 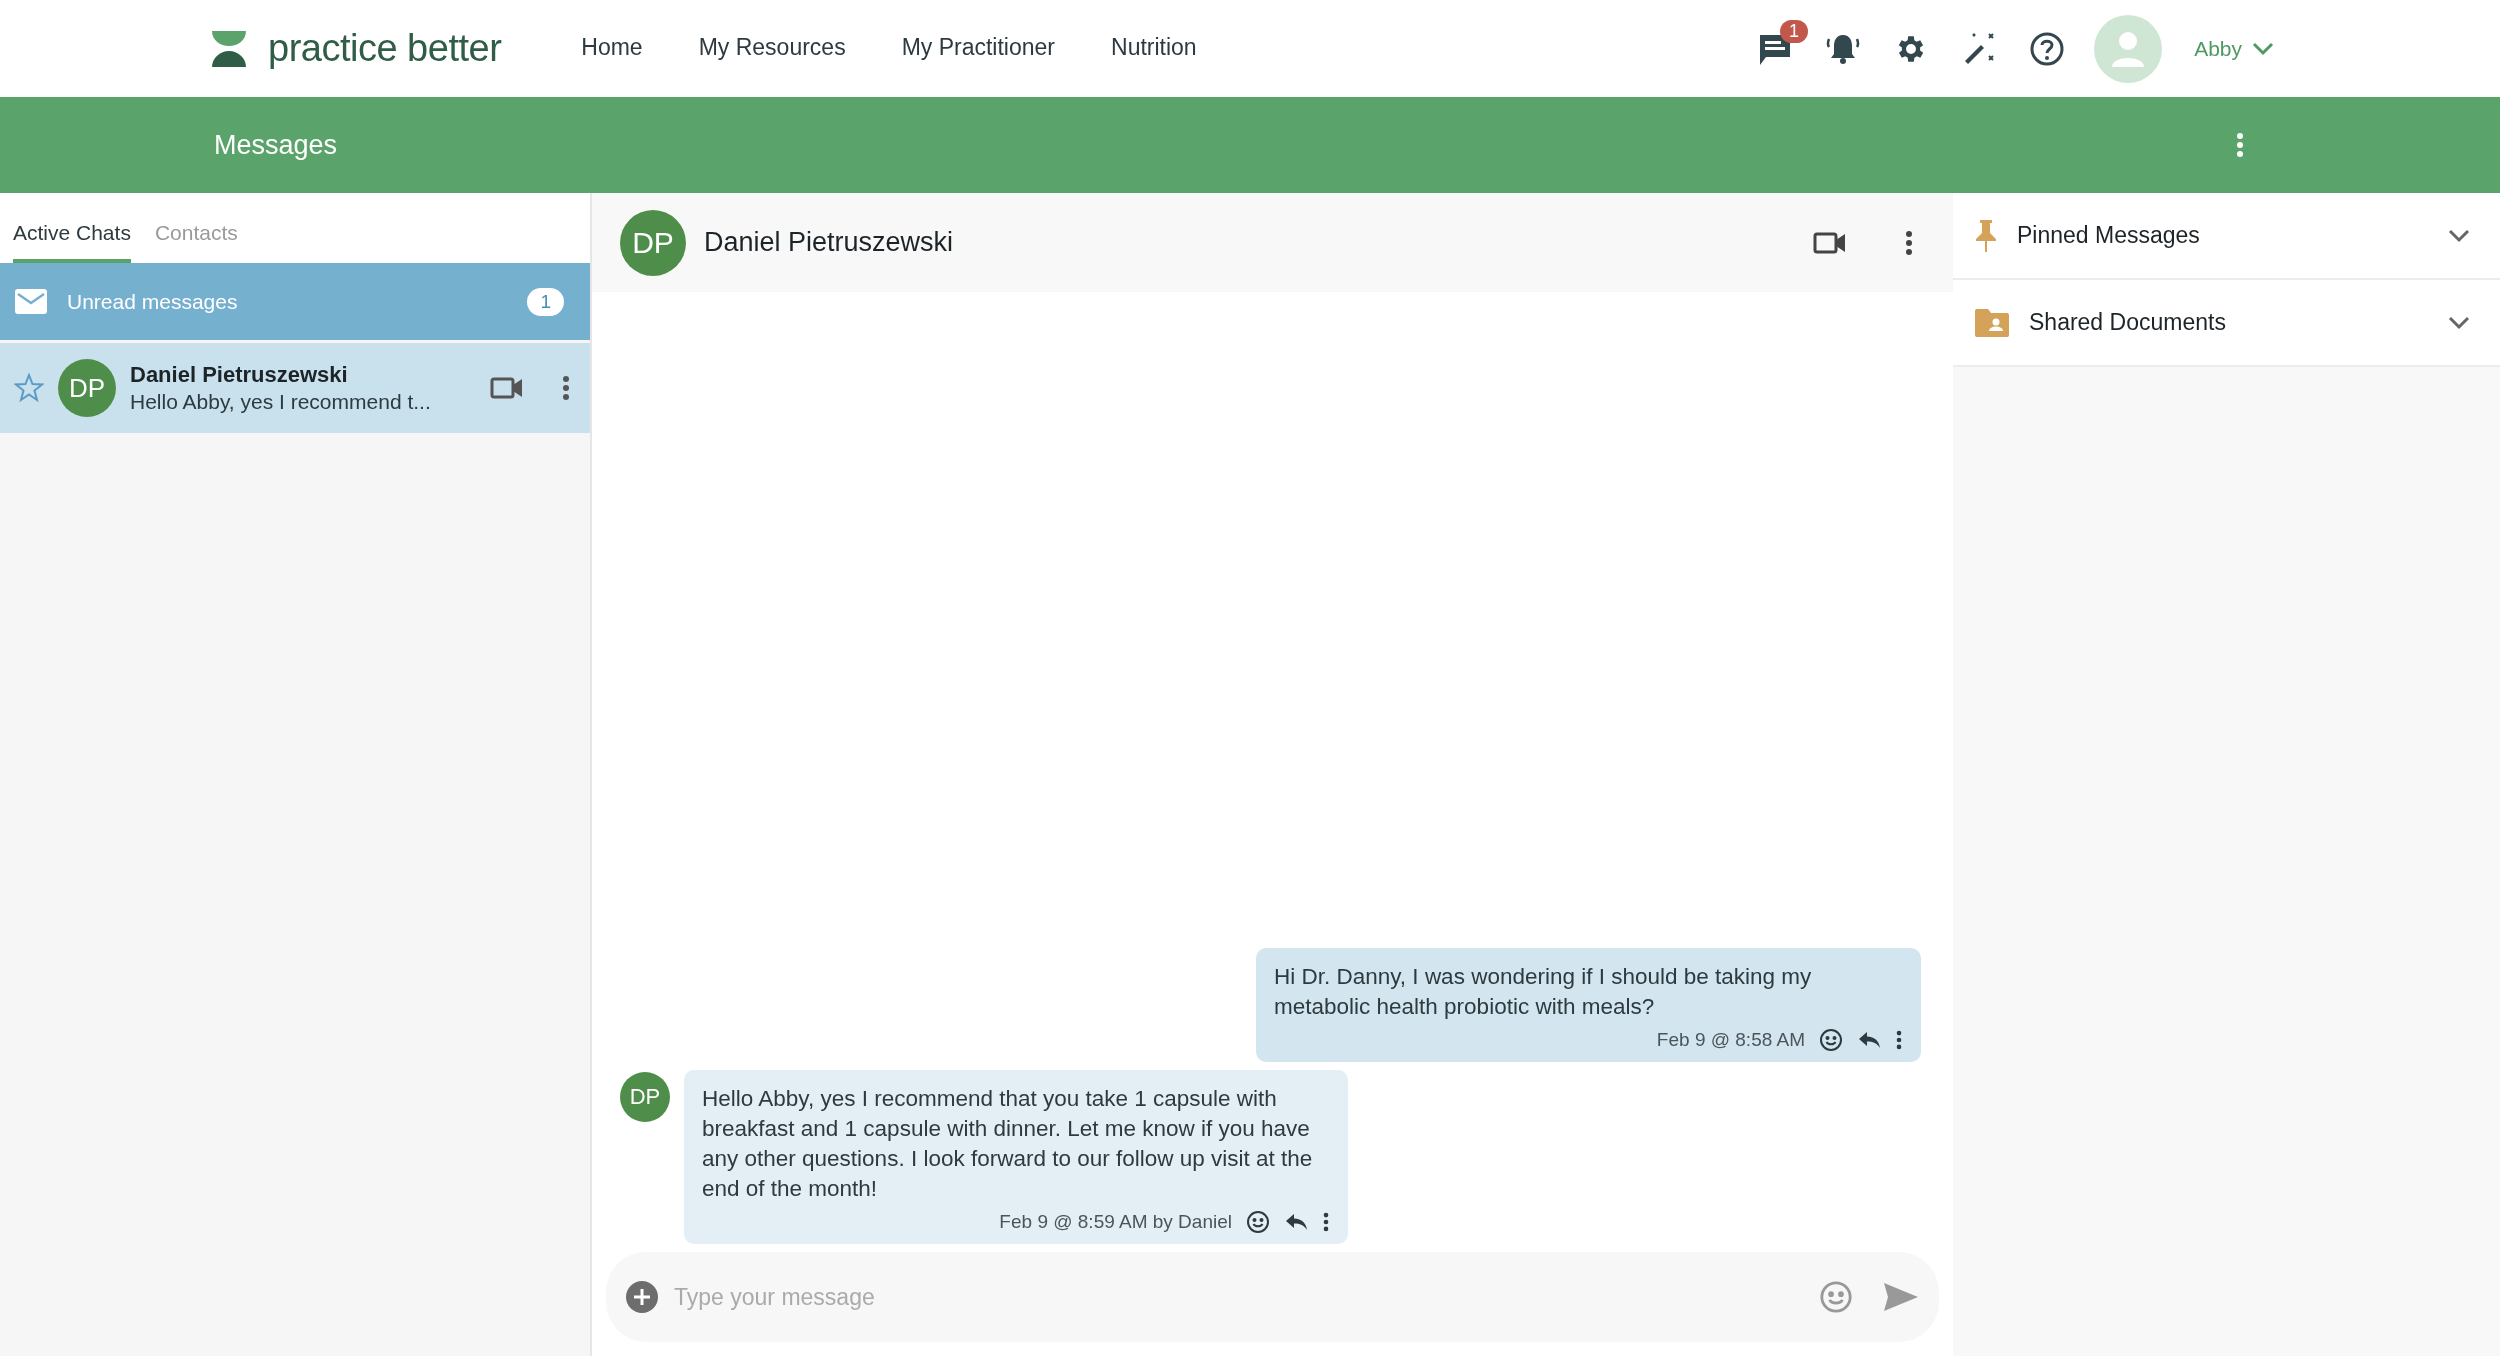 I want to click on message-input: Type your message, so click(x=1238, y=1297).